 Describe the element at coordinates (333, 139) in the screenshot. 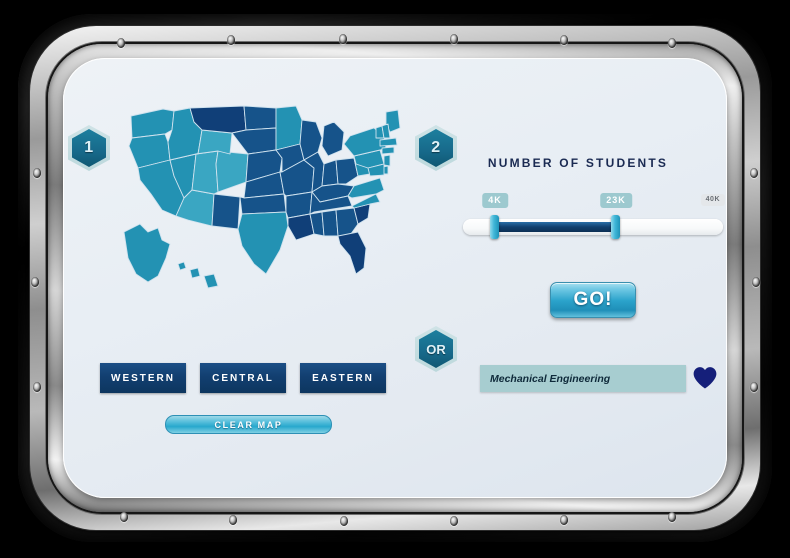

I see `state-mi` at that location.